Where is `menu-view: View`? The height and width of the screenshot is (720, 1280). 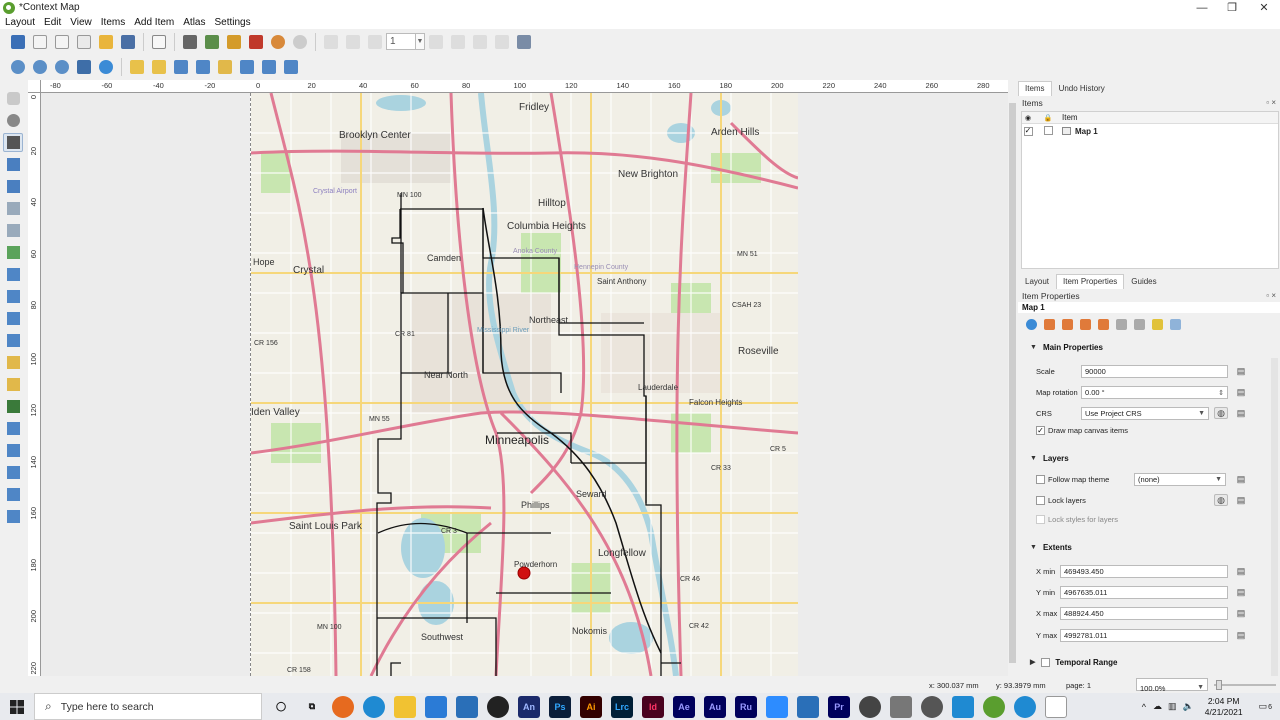 menu-view: View is located at coordinates (81, 22).